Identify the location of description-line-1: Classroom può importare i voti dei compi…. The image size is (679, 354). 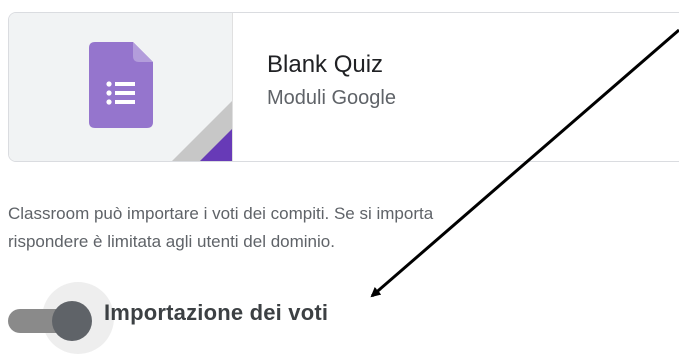
(221, 213).